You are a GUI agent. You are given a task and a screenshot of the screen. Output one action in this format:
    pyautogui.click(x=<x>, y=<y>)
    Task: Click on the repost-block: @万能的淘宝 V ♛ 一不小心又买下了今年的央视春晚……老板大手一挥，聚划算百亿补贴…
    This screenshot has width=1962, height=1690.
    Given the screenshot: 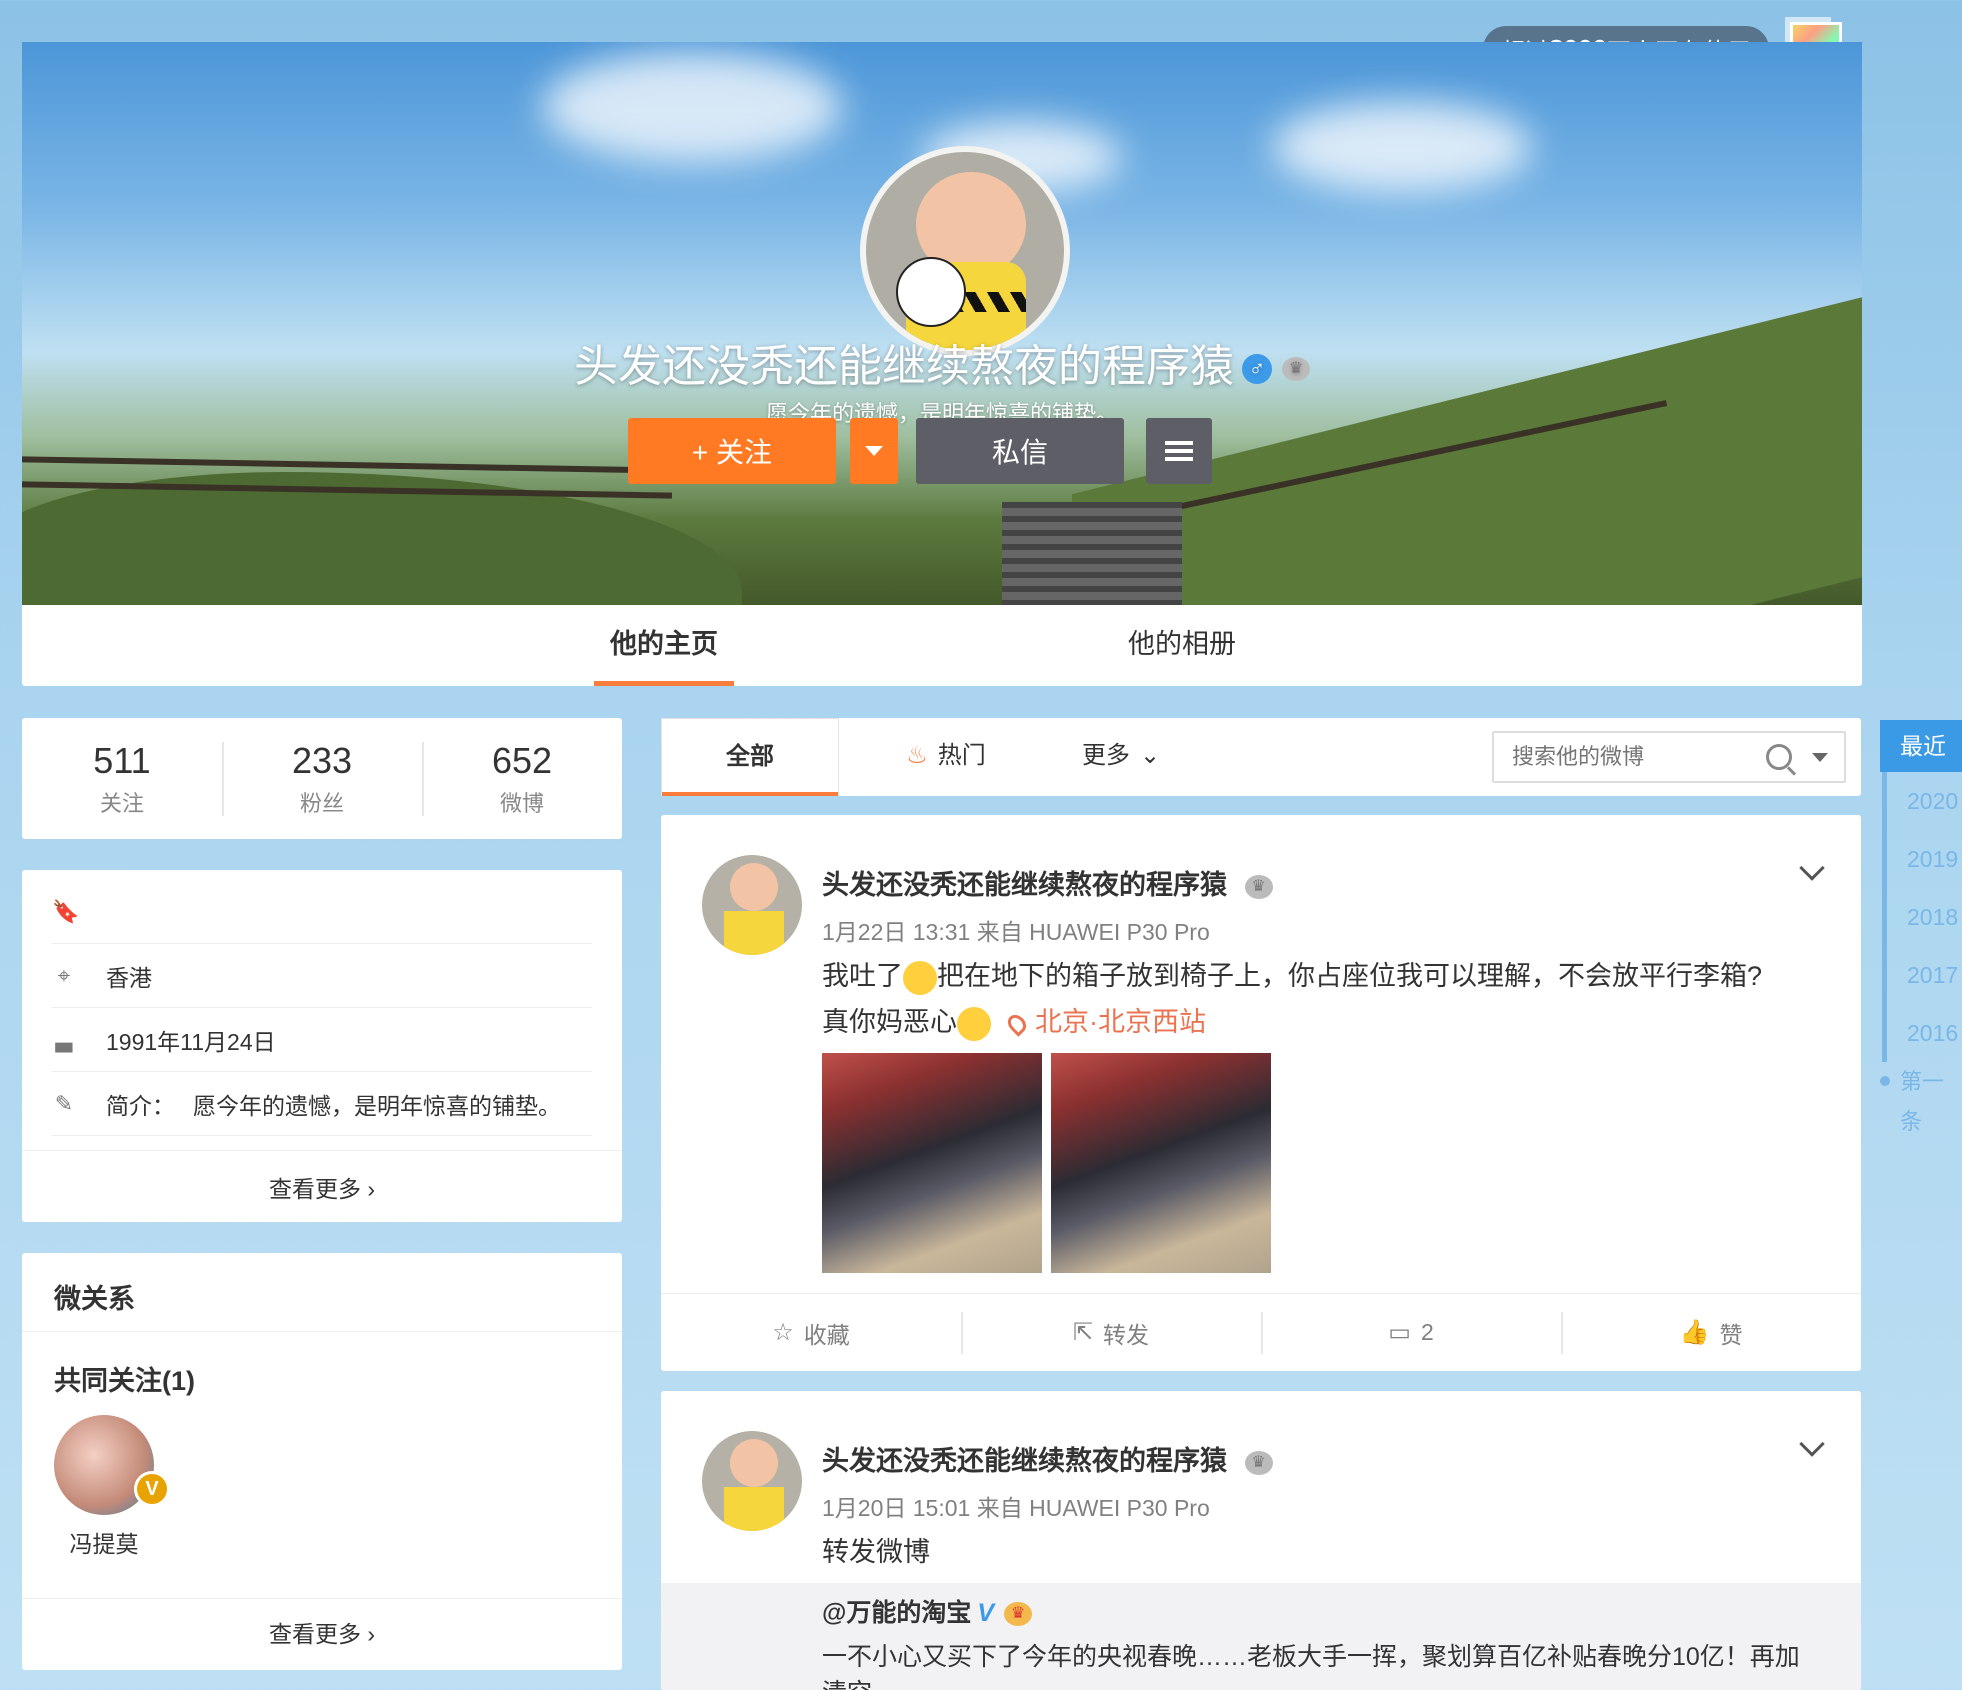 What is the action you would take?
    pyautogui.click(x=1261, y=1636)
    